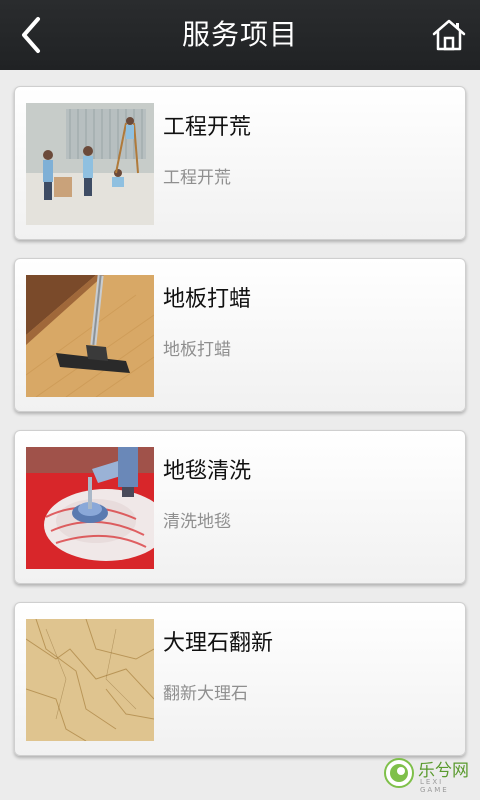 The height and width of the screenshot is (800, 480). I want to click on service-title: 地毯清洗, so click(207, 471).